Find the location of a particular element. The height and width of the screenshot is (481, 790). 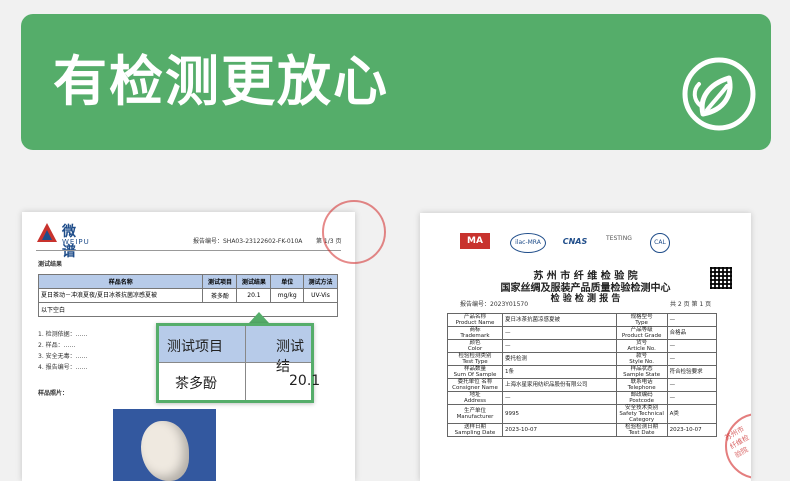

fiber-sample-image is located at coordinates (165, 451).